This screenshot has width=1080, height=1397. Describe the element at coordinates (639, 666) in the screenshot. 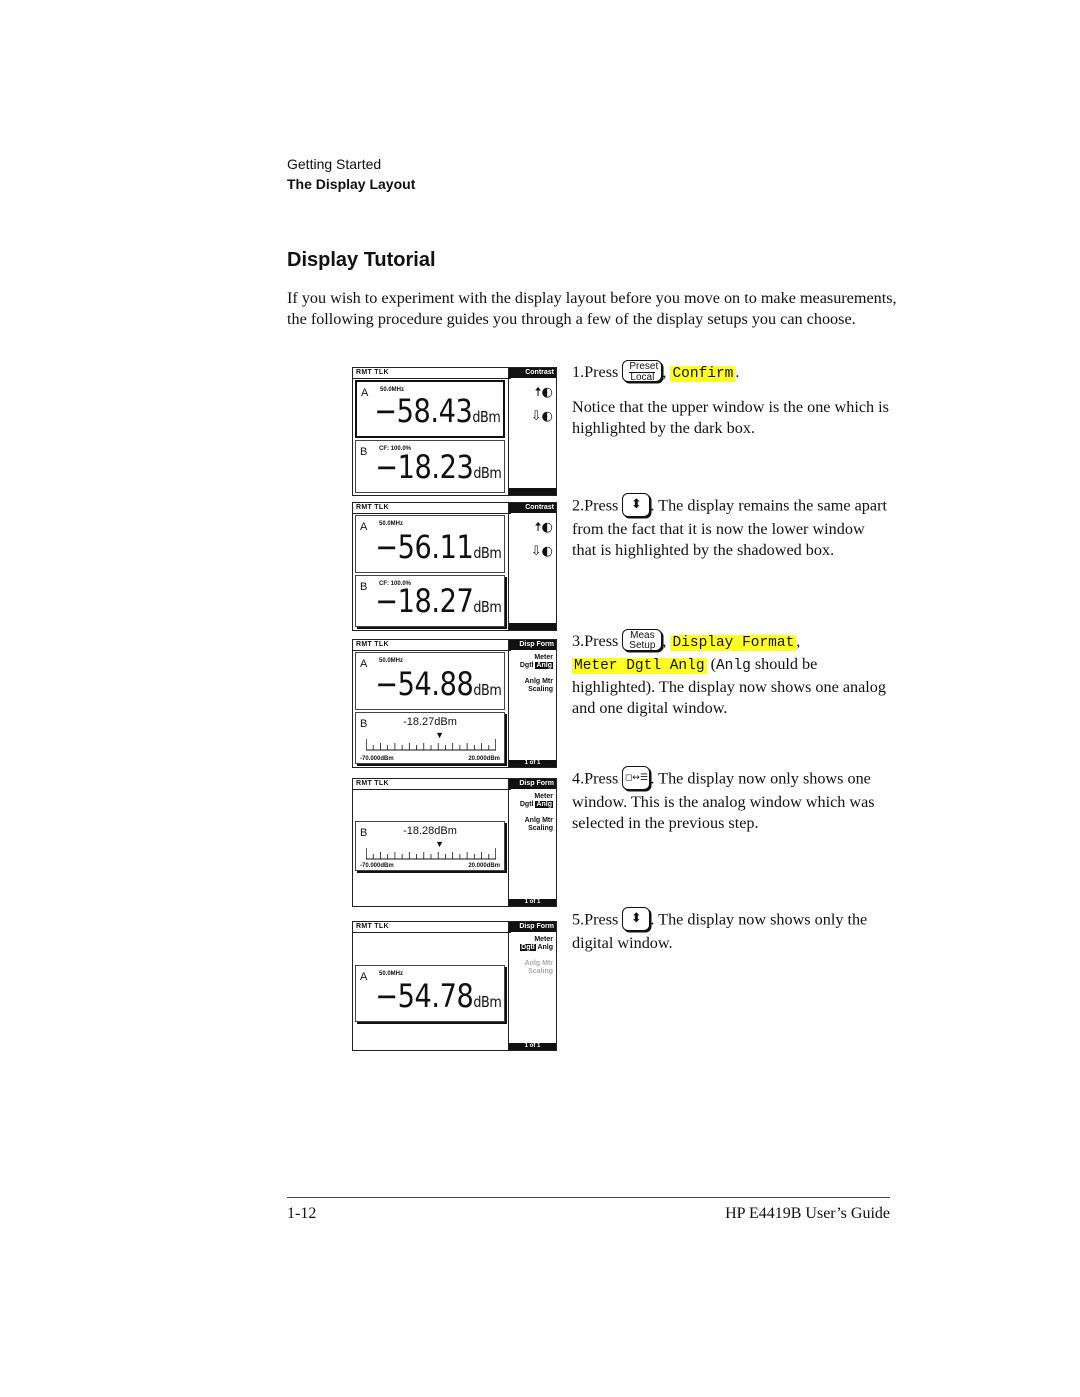

I see `meter-dgtl-anlg-softkey: Meter Dgtl Anlg` at that location.